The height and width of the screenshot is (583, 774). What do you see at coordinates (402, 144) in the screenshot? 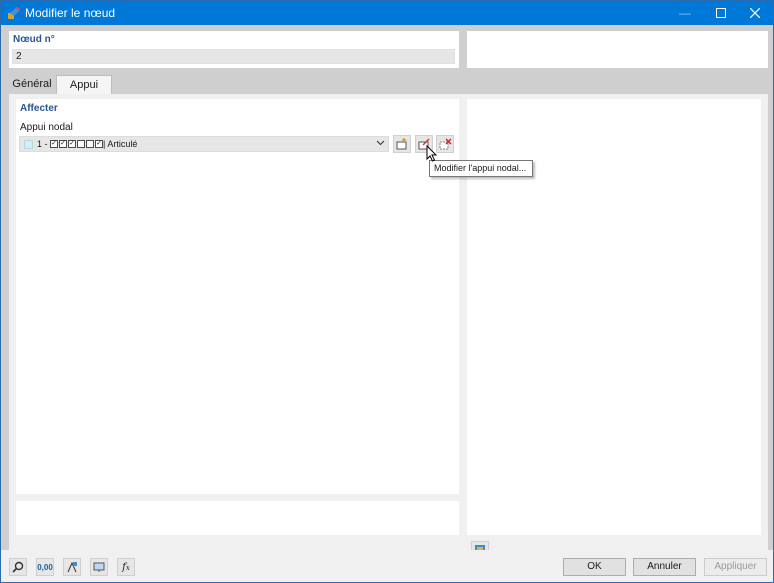
I see `new-support-icon` at bounding box center [402, 144].